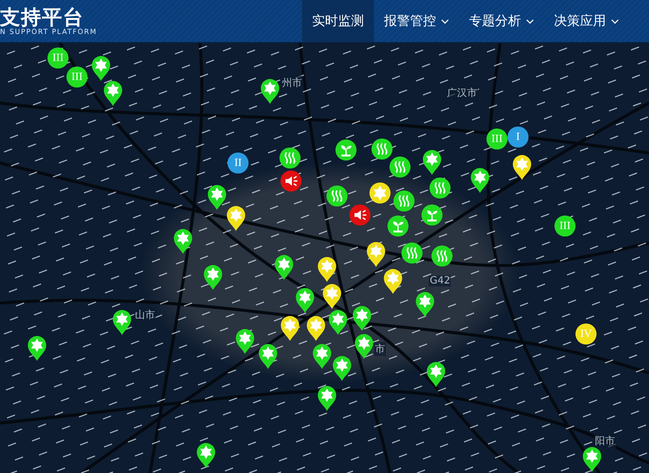 The width and height of the screenshot is (649, 473). What do you see at coordinates (586, 21) in the screenshot?
I see `nav-tab: 决策应用` at bounding box center [586, 21].